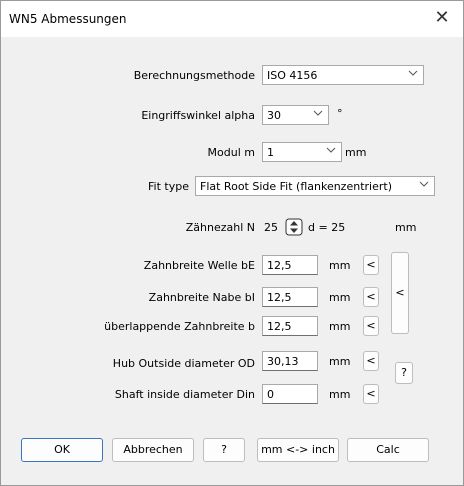 Image resolution: width=464 pixels, height=486 pixels. I want to click on zahnbreite-welle-input: 12,5, so click(290, 265).